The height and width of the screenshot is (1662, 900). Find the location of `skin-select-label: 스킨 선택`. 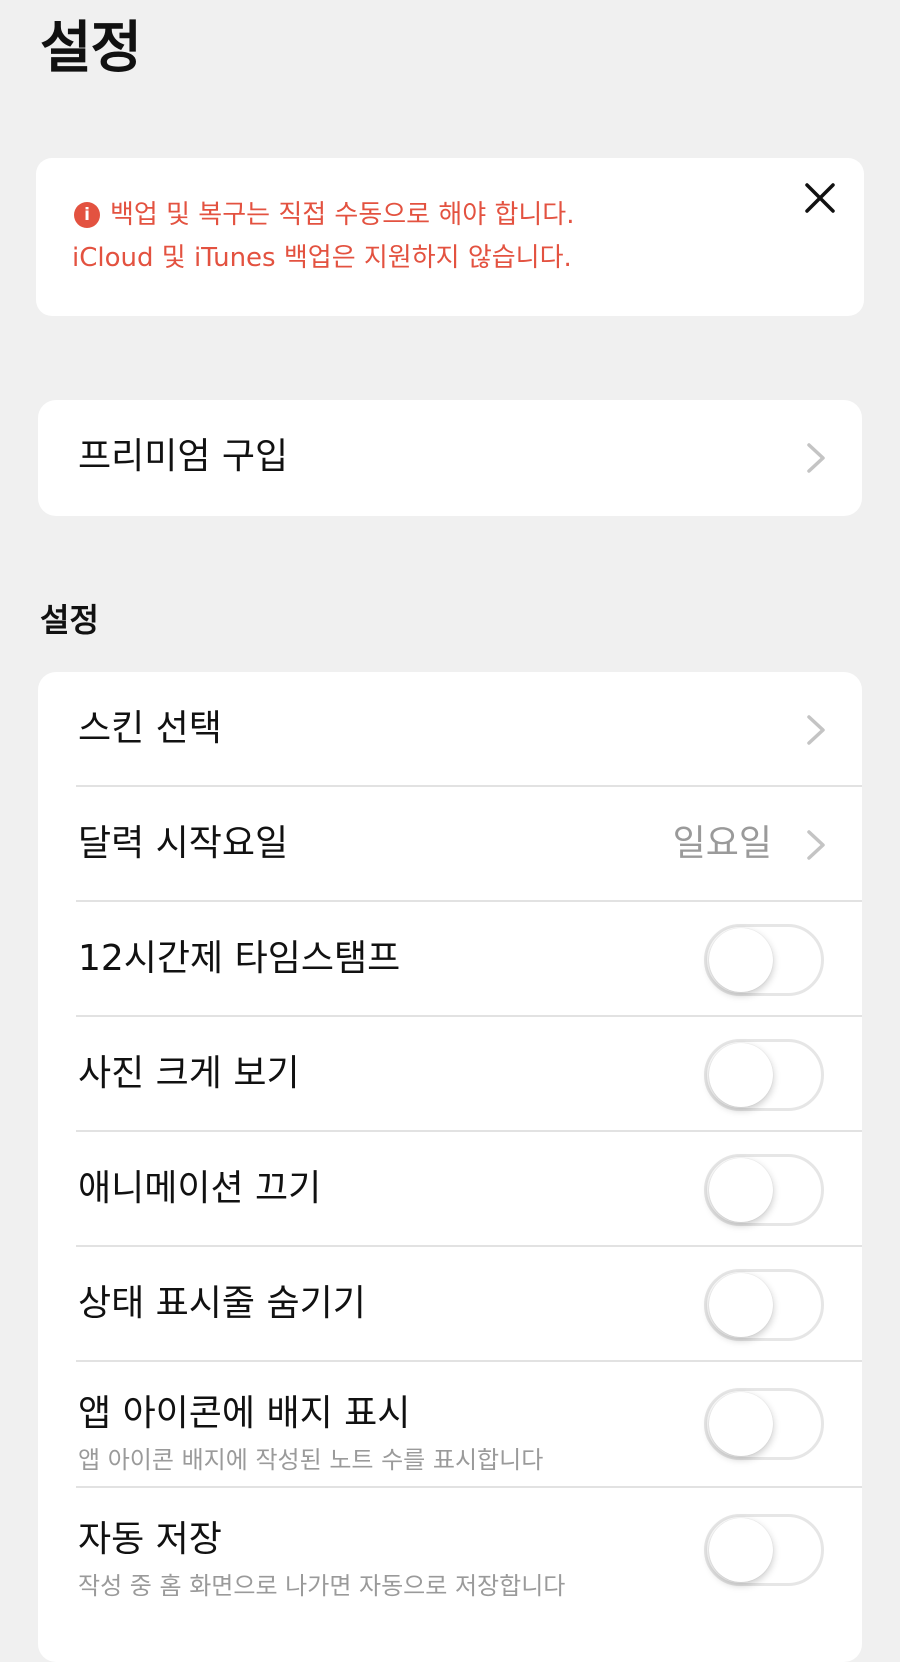

skin-select-label: 스킨 선택 is located at coordinates (150, 728).